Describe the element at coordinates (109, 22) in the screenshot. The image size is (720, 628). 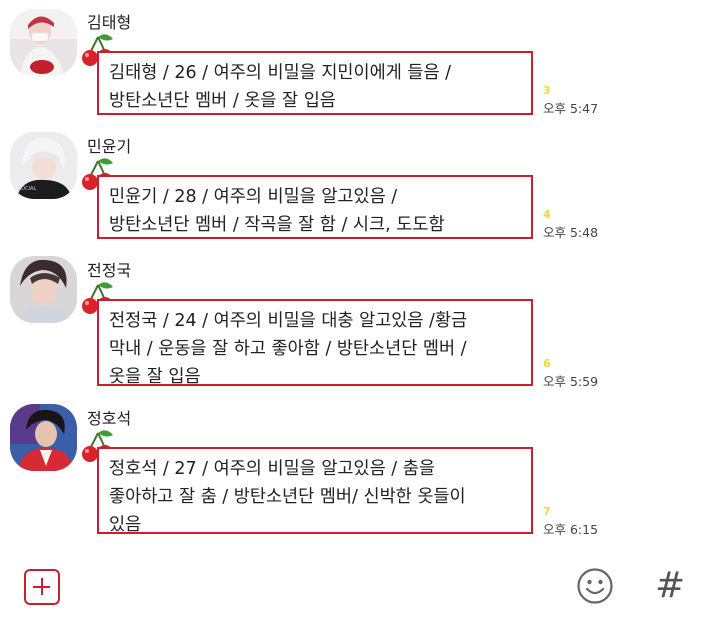
I see `sender-name: 김태형` at that location.